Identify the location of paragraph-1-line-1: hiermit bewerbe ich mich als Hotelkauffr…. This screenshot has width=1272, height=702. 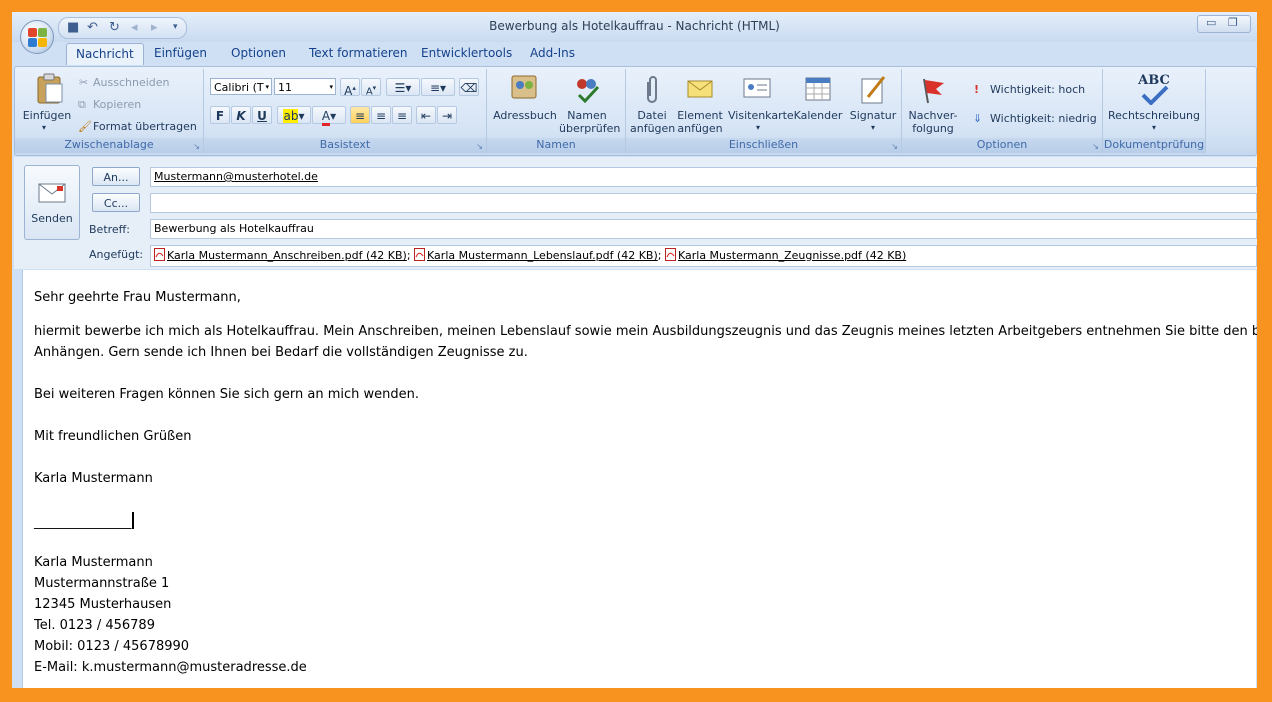
(645, 331).